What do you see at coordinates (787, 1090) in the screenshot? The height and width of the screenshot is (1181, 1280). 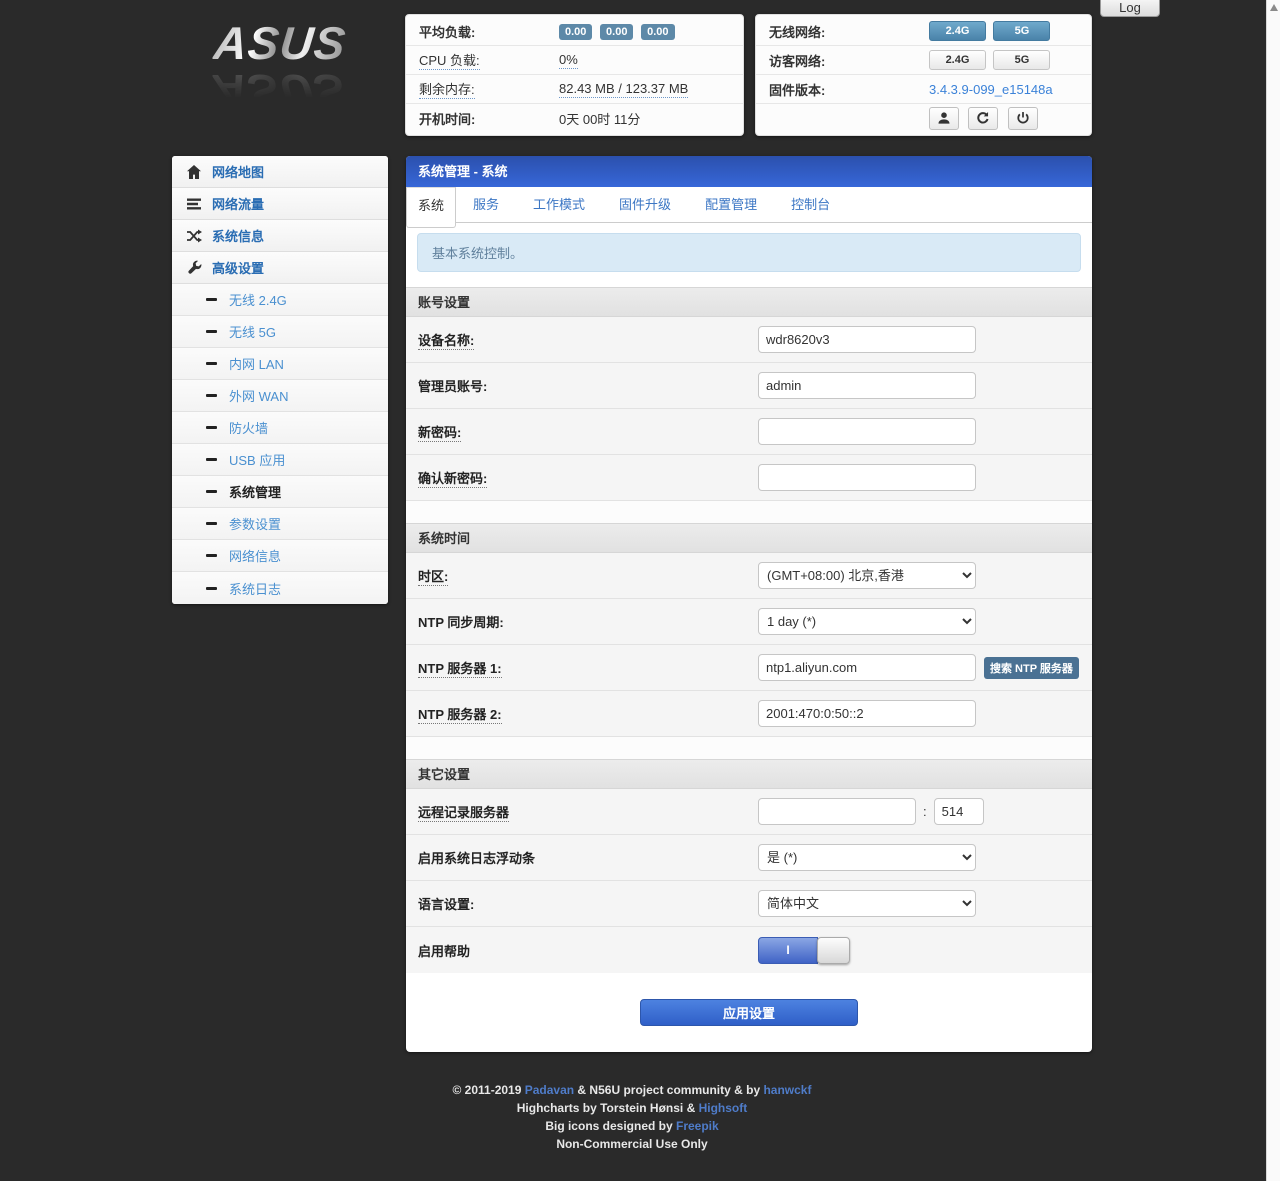 I see `hanwckf-link: hanwckf` at bounding box center [787, 1090].